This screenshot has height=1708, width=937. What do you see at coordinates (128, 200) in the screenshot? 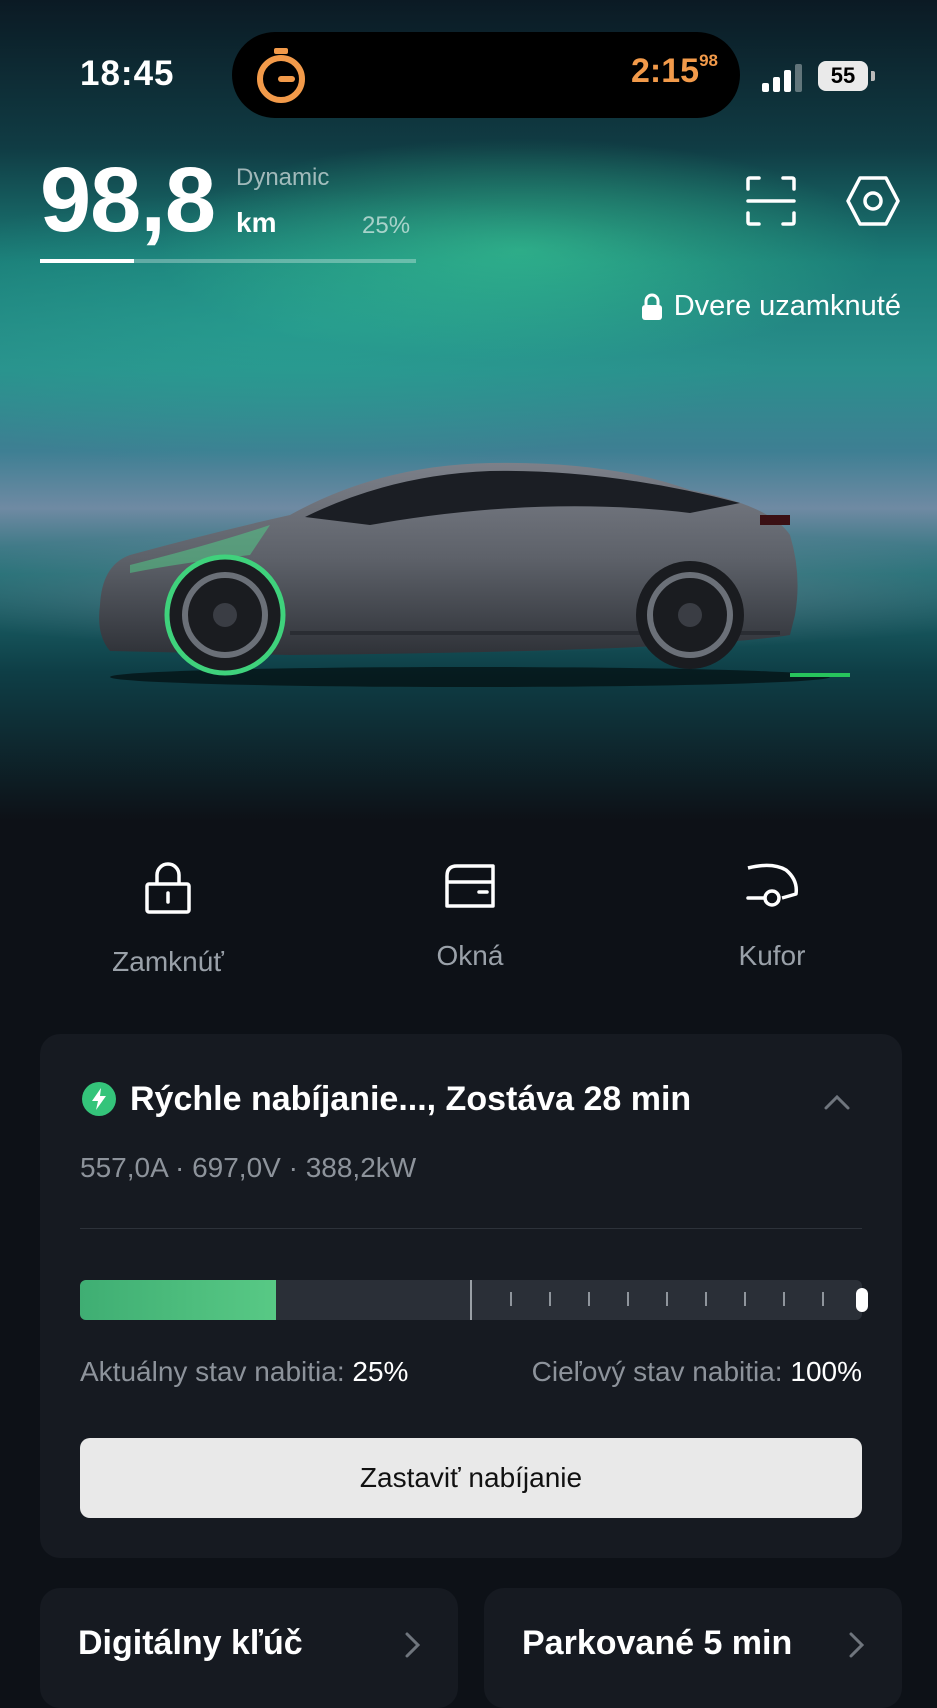
I see `range-value: 98,8` at bounding box center [128, 200].